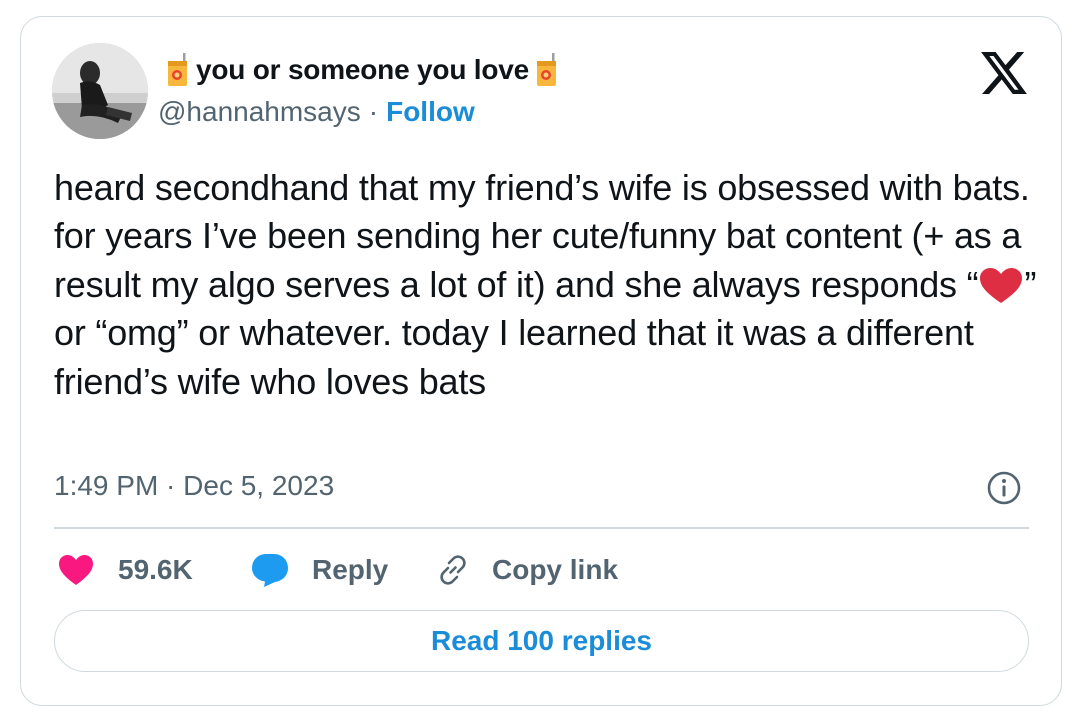 Image resolution: width=1079 pixels, height=719 pixels. I want to click on avatar, so click(100, 91).